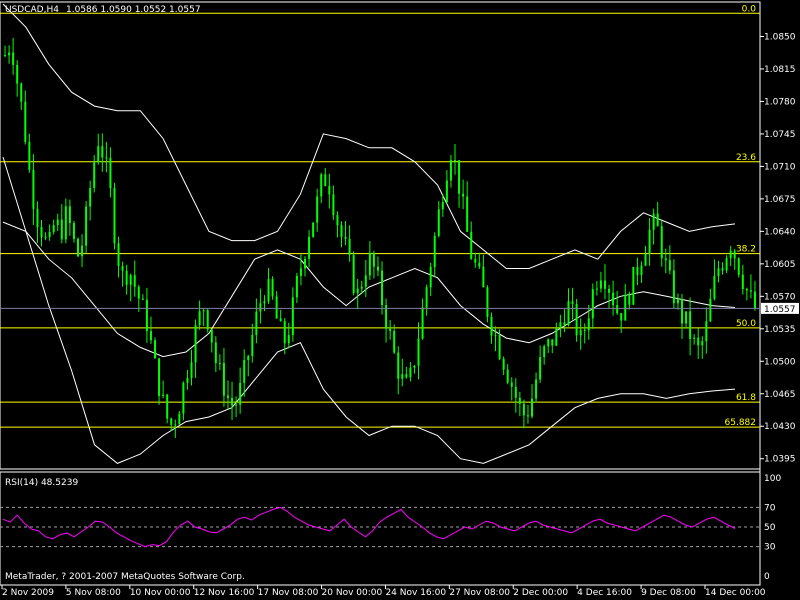 This screenshot has height=600, width=800. I want to click on price-tick-label: 1.0570, so click(780, 297).